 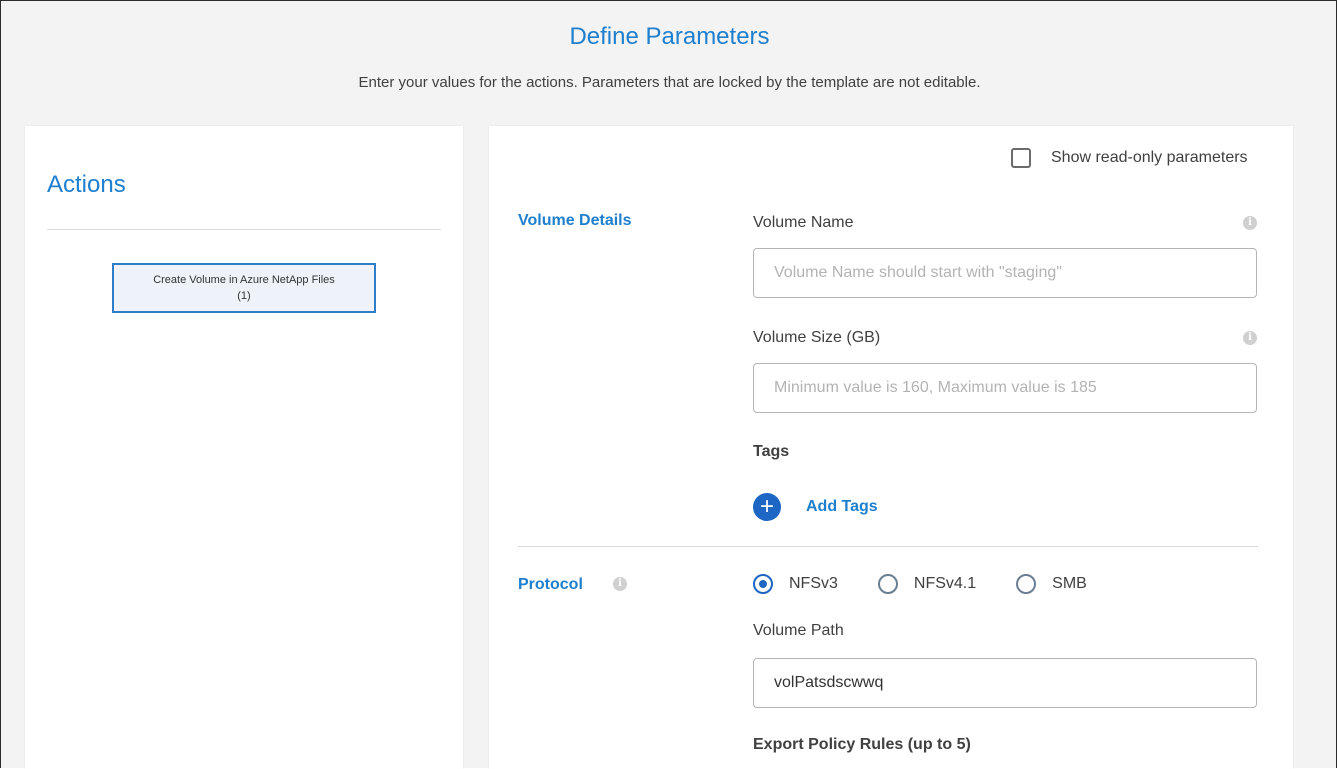 I want to click on page-title: Define Parameters, so click(x=669, y=36).